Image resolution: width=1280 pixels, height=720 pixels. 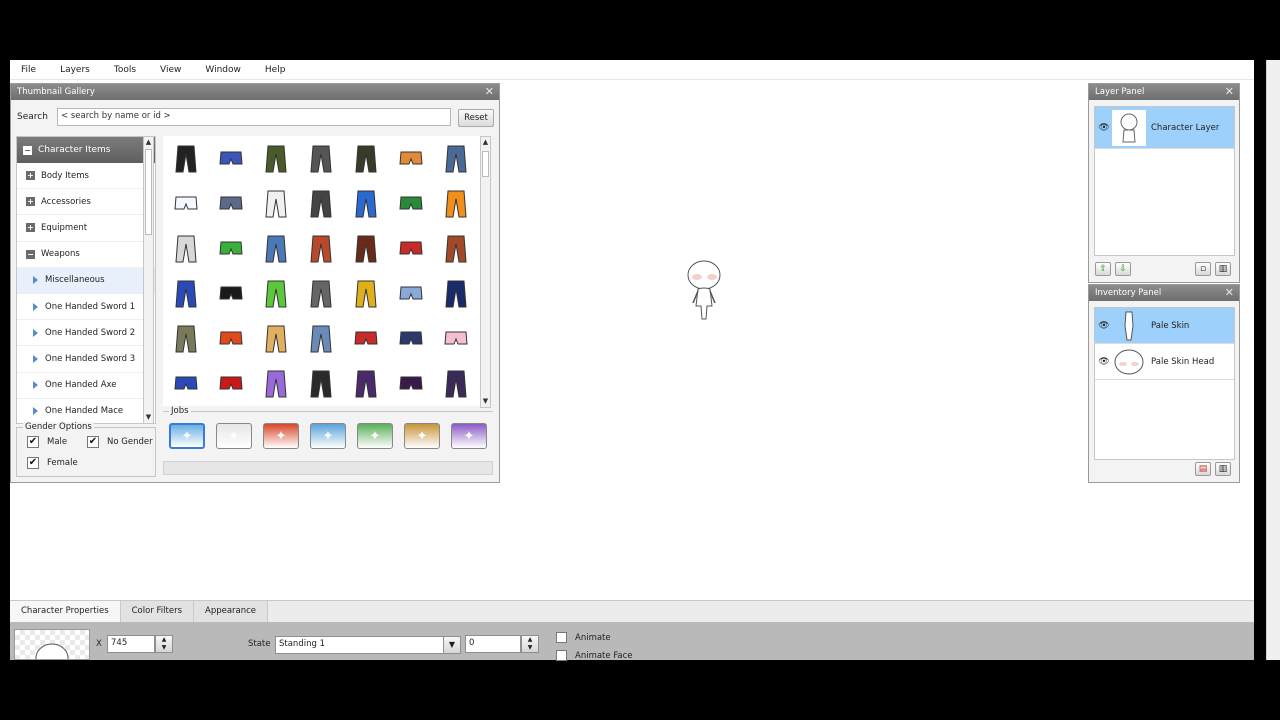 What do you see at coordinates (131, 644) in the screenshot?
I see `x-input: 745` at bounding box center [131, 644].